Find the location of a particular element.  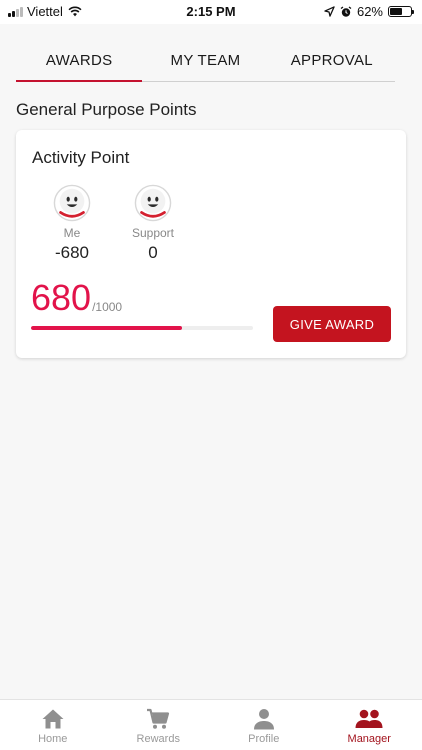

location-arrow-icon is located at coordinates (329, 11).